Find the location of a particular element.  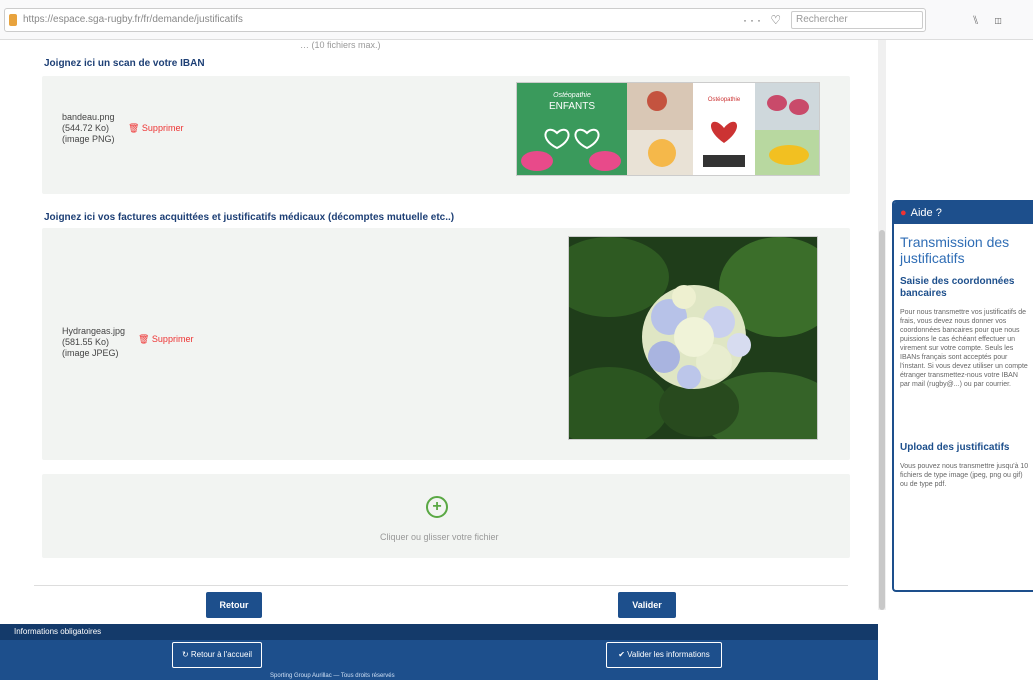

iban-file-info: bandeau.png (544.72 Ko) (image PNG) is located at coordinates (88, 128).